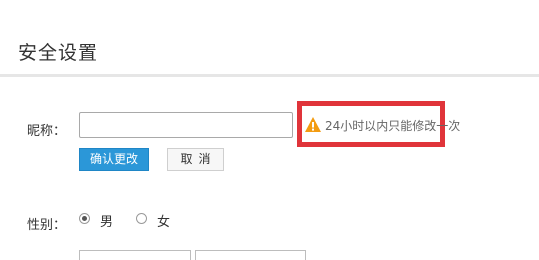  Describe the element at coordinates (186, 125) in the screenshot. I see `nickname-input` at that location.